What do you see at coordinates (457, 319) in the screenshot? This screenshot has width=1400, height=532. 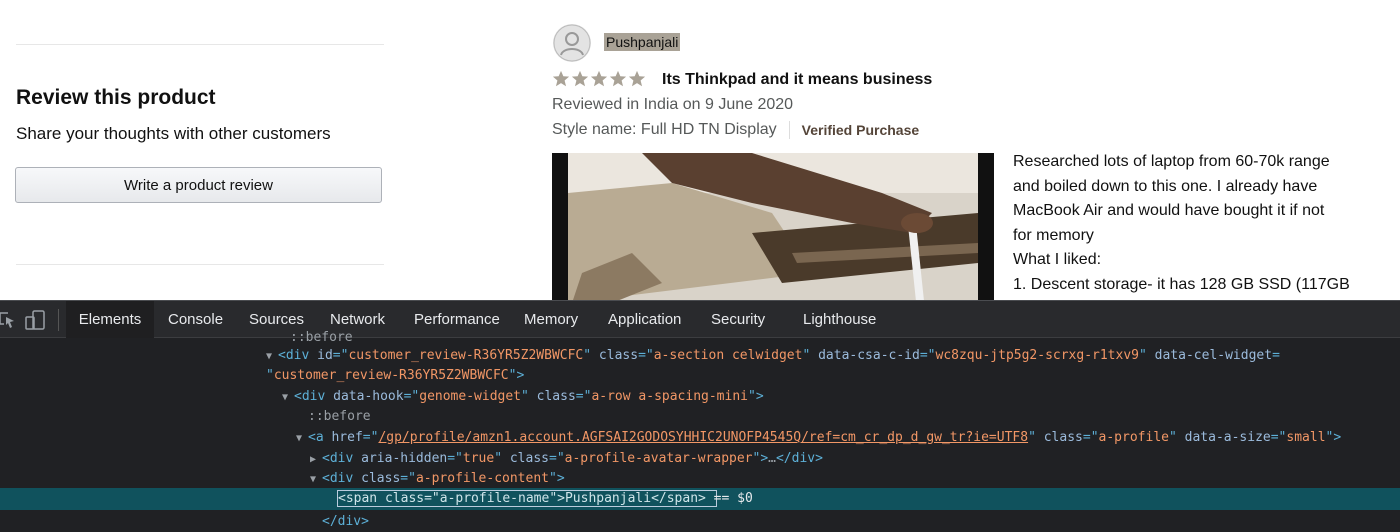 I see `tab-performance: Performance` at bounding box center [457, 319].